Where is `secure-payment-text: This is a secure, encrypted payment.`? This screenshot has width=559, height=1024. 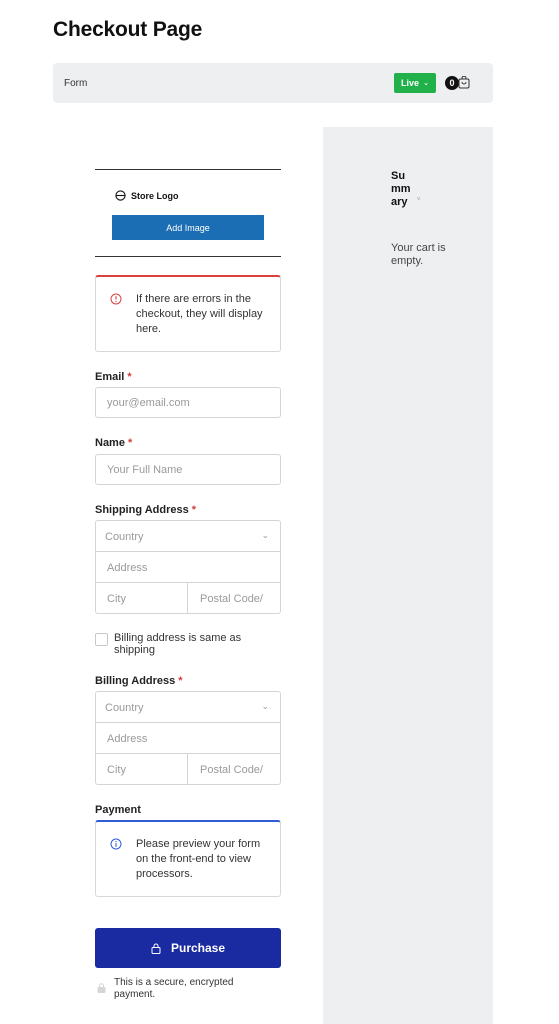 secure-payment-text: This is a secure, encrypted payment. is located at coordinates (174, 988).